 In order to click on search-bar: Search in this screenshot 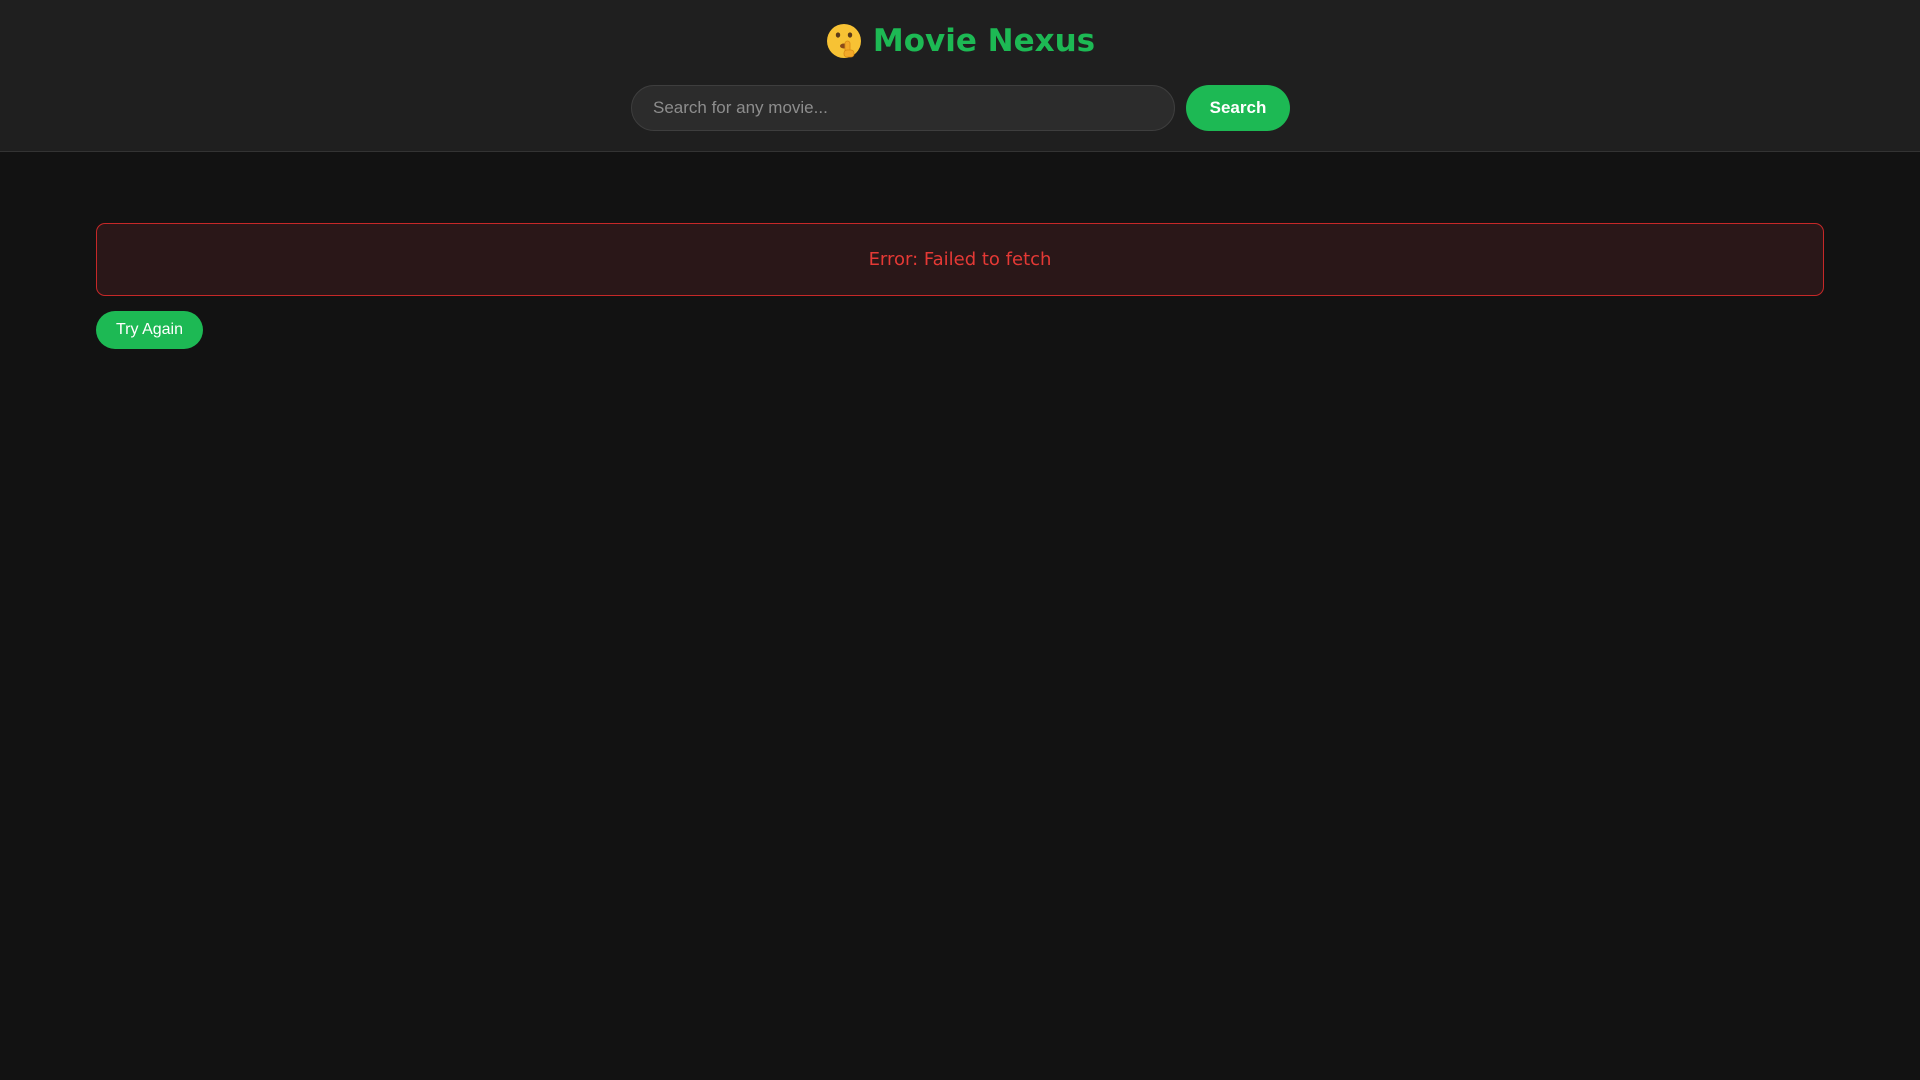, I will do `click(960, 108)`.